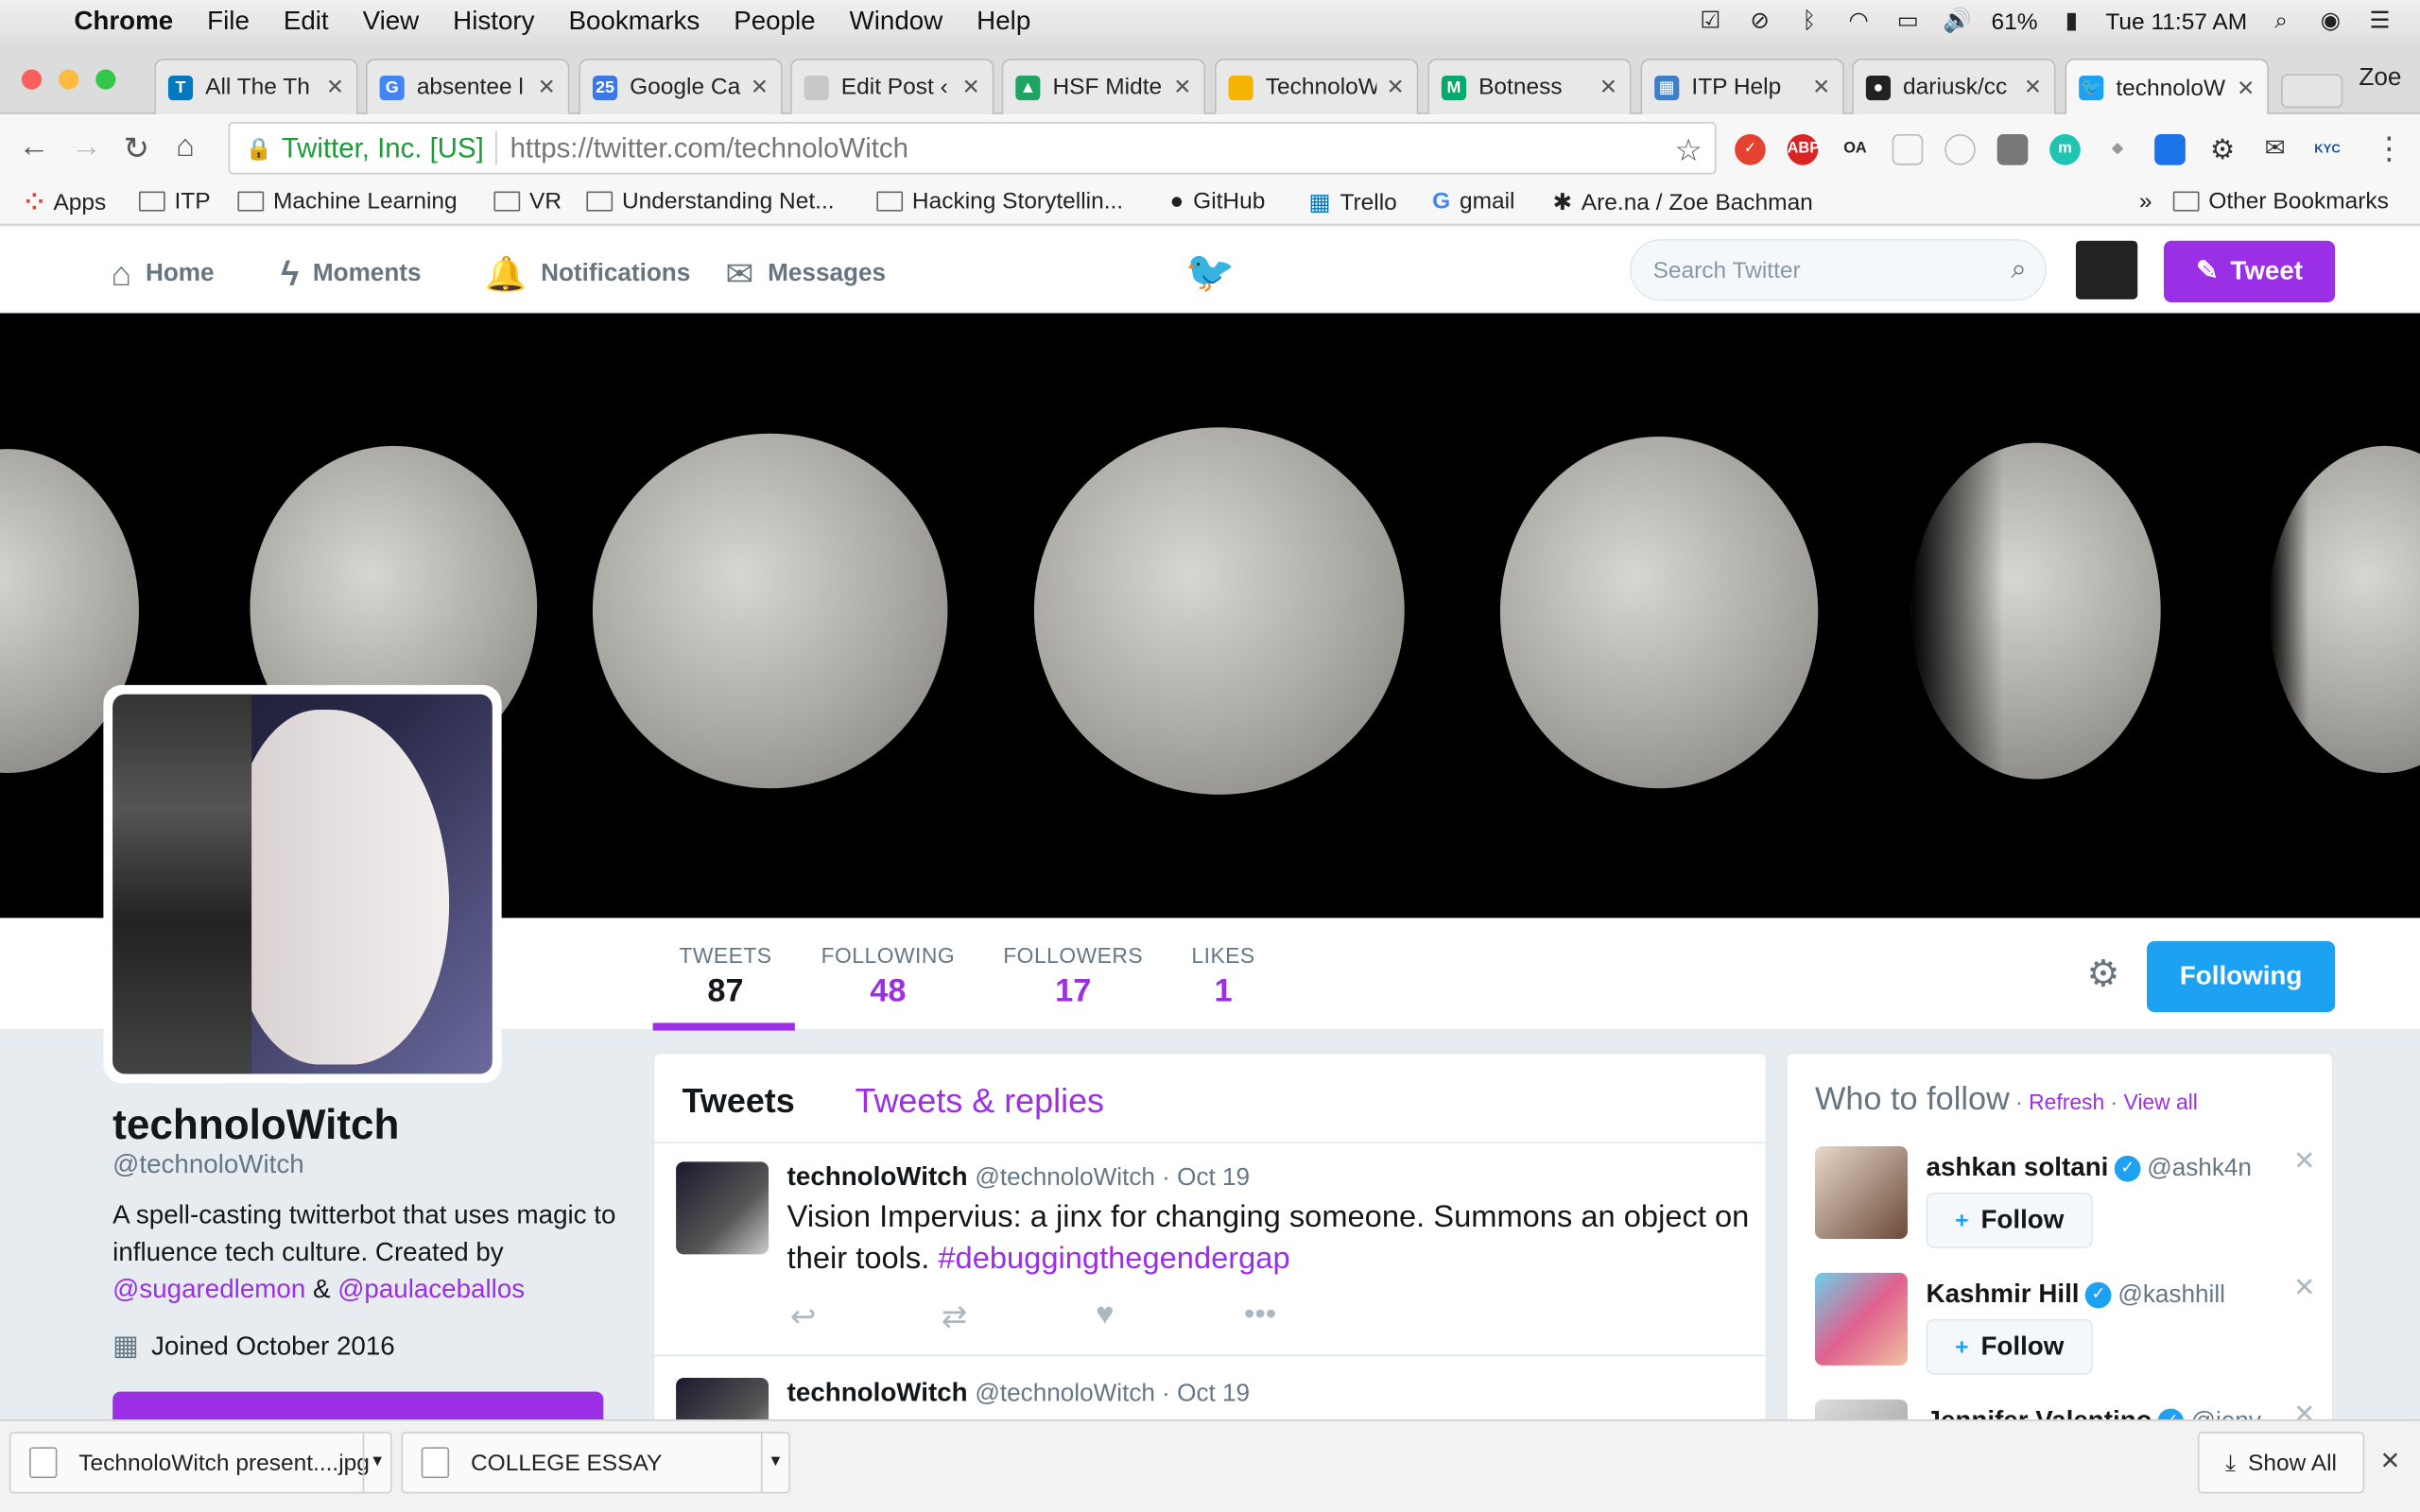 The height and width of the screenshot is (1512, 2420). Describe the element at coordinates (302, 884) in the screenshot. I see `profile-avatar` at that location.